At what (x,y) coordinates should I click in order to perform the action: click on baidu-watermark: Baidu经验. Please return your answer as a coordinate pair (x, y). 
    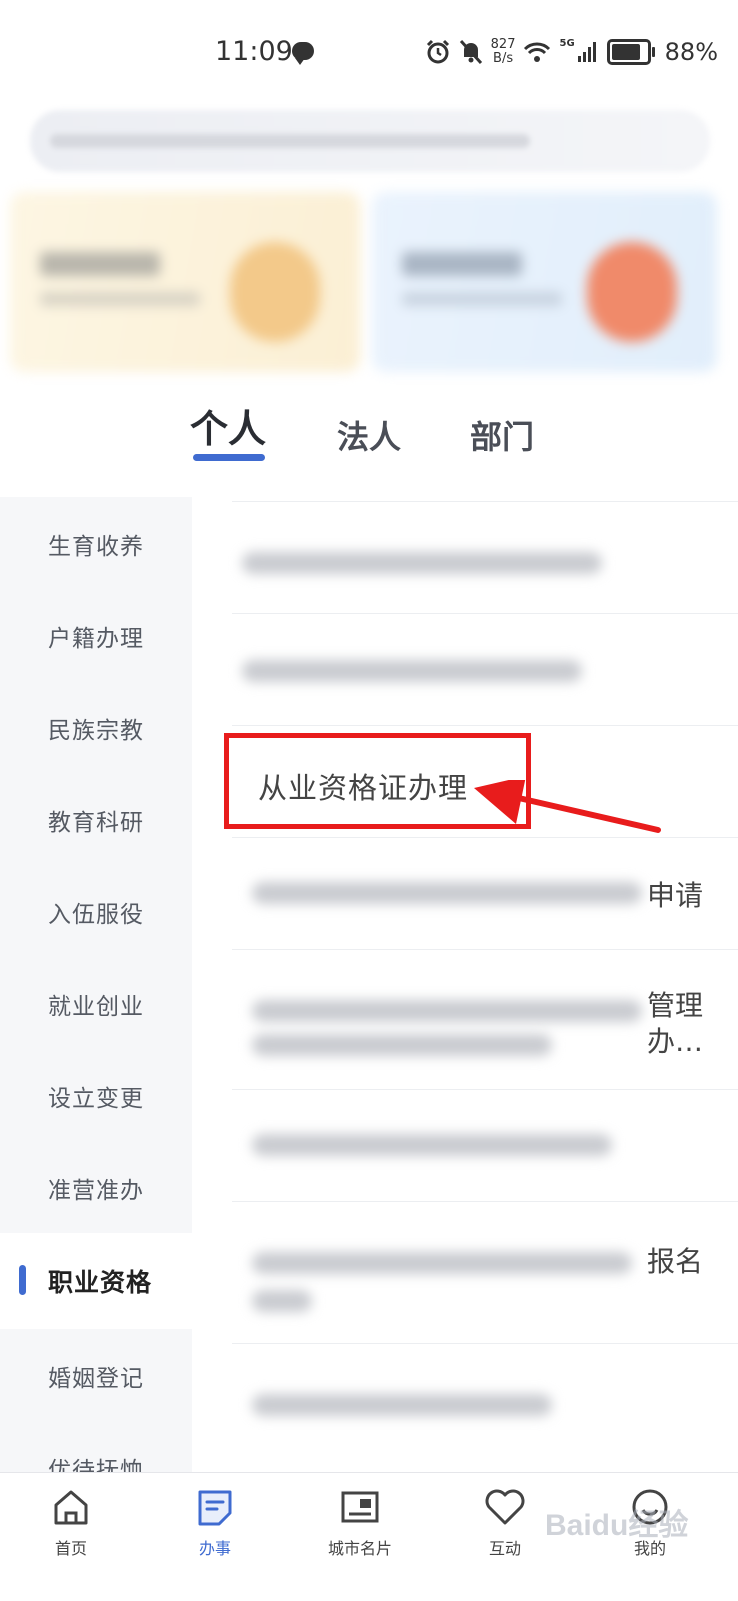
    Looking at the image, I should click on (617, 1525).